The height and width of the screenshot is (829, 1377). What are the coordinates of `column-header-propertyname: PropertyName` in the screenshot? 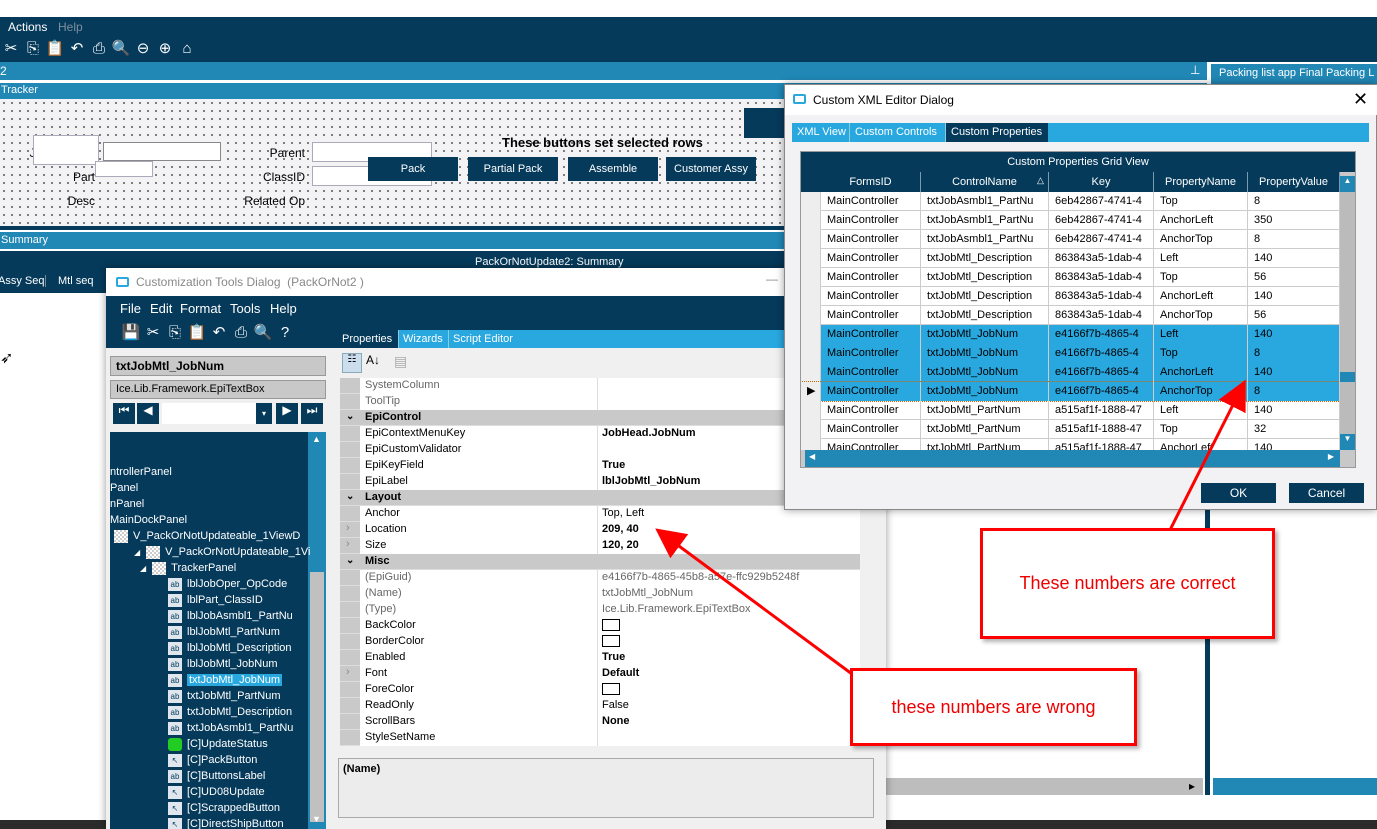 It's located at (1201, 182).